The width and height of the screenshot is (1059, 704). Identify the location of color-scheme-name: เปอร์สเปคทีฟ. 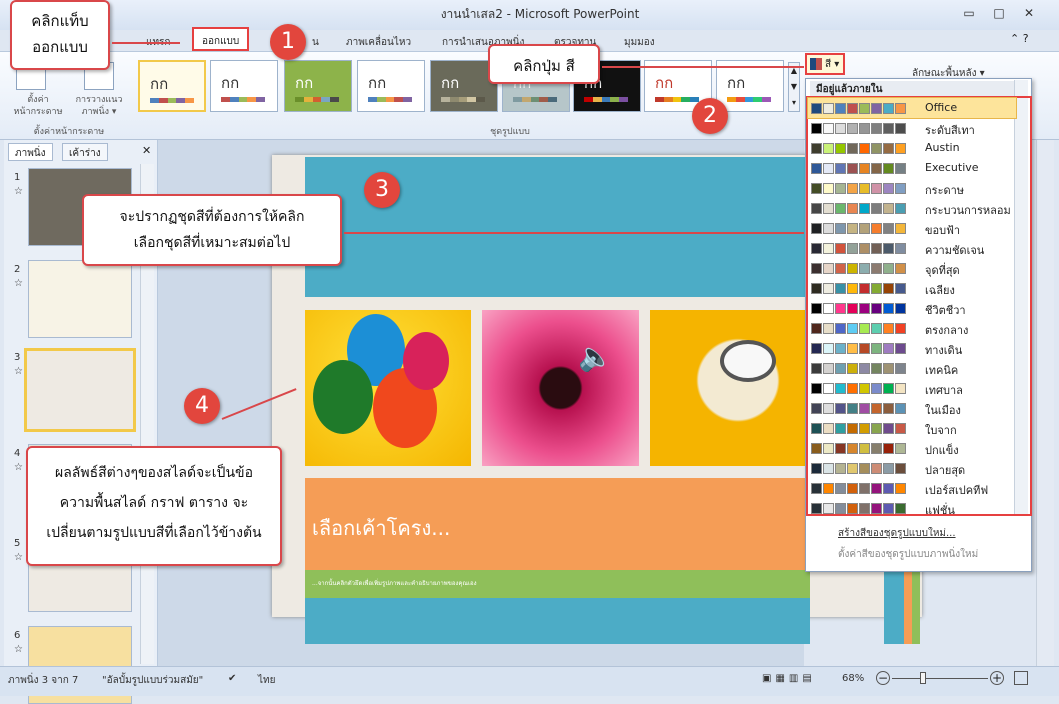
(957, 490).